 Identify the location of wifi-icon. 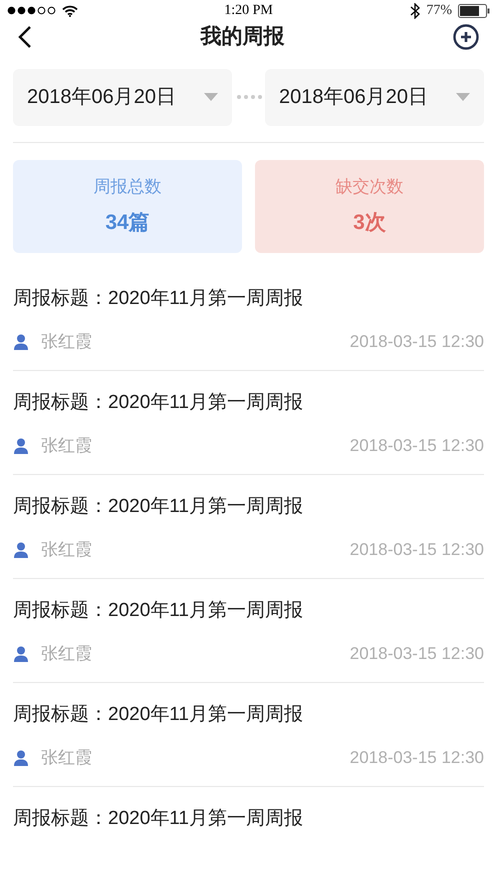
(70, 10).